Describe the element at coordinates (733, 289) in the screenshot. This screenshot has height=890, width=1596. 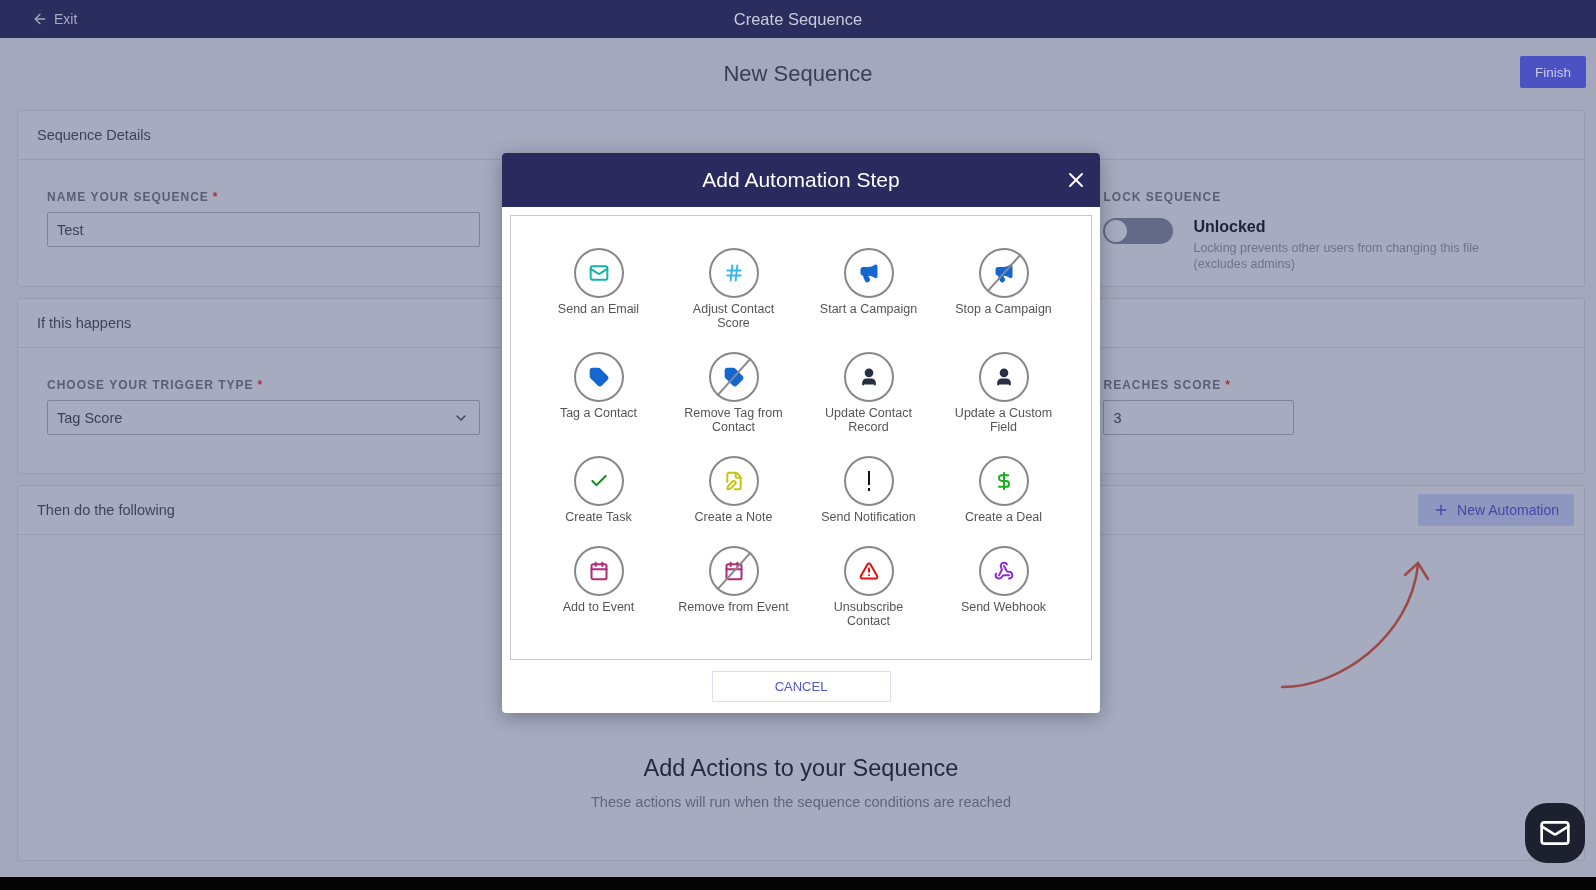
I see `step-option: Adjust Contact Score` at that location.